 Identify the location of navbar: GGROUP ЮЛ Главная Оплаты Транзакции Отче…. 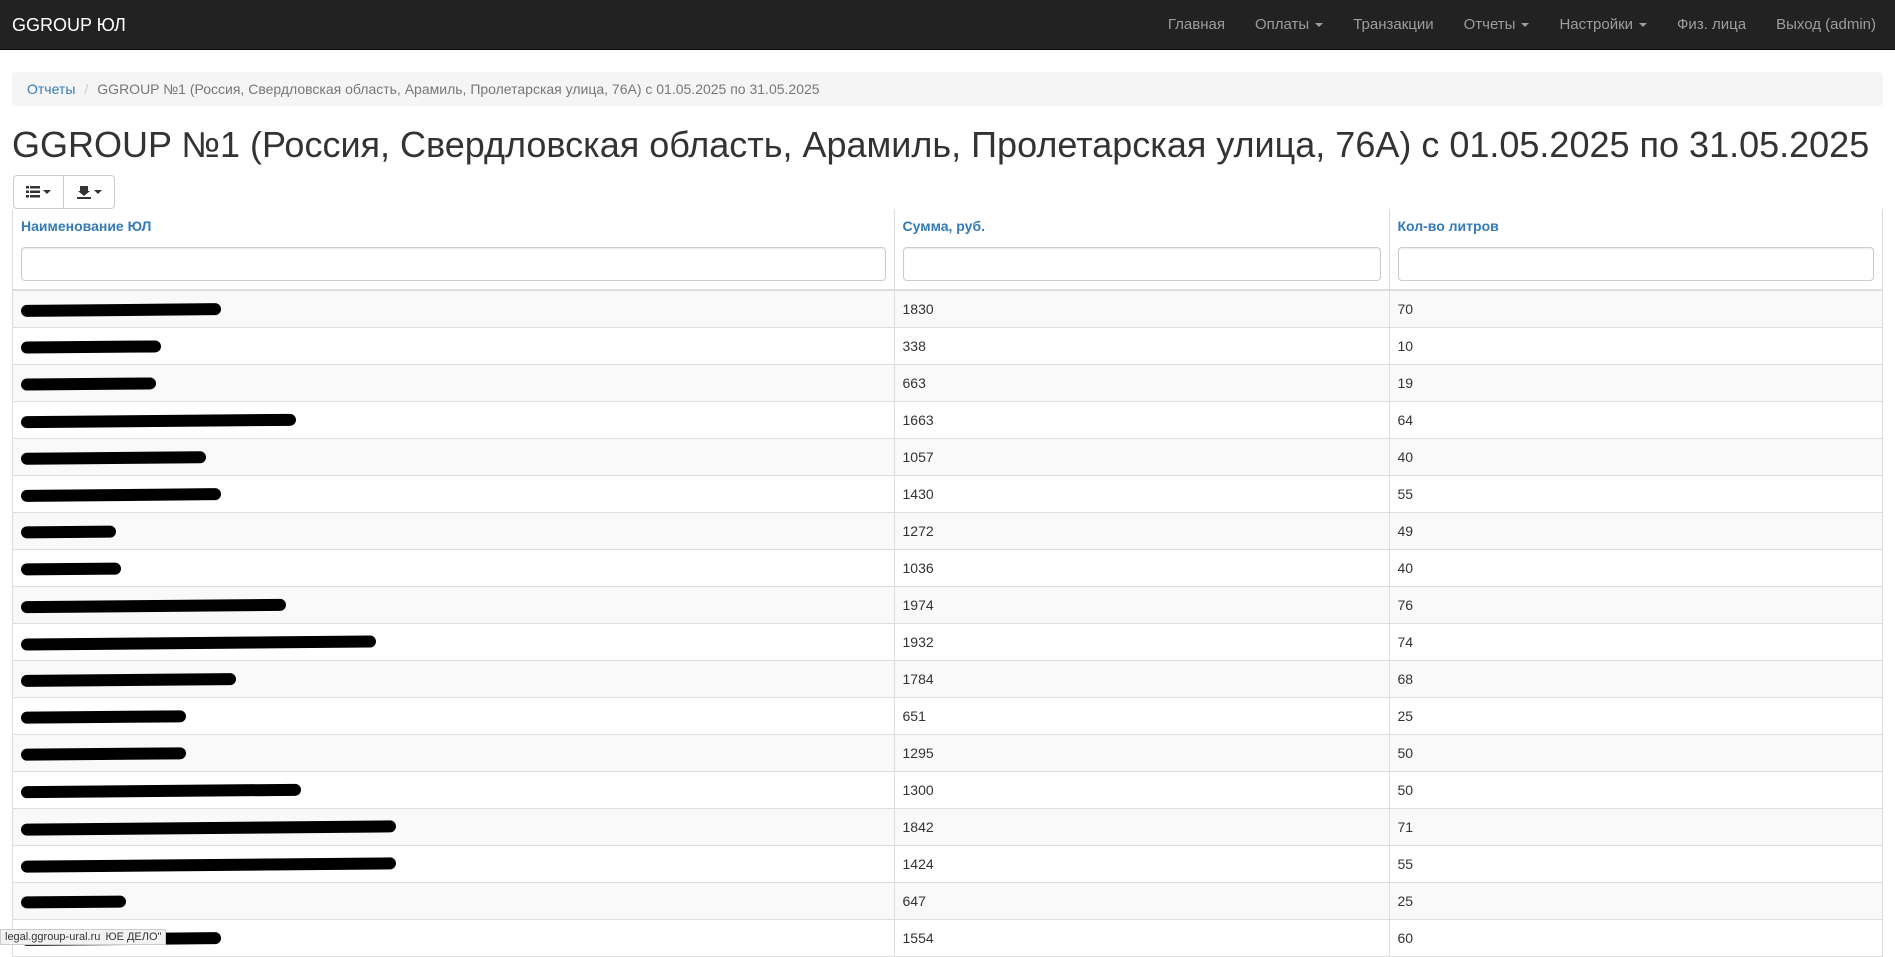
(947, 25).